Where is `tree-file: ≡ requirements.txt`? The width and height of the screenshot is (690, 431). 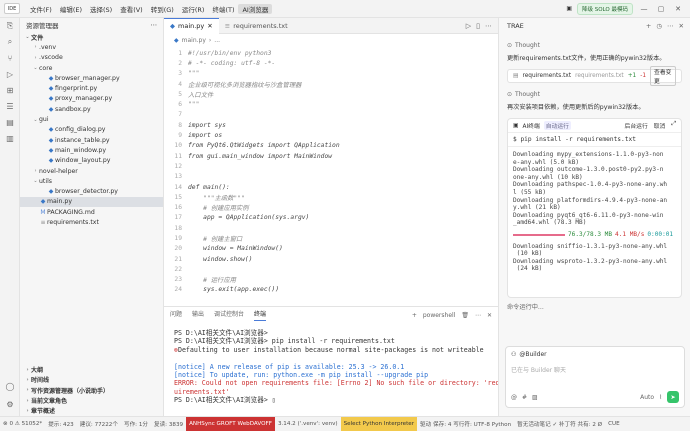
tree-file: ≡ requirements.txt is located at coordinates (91, 222).